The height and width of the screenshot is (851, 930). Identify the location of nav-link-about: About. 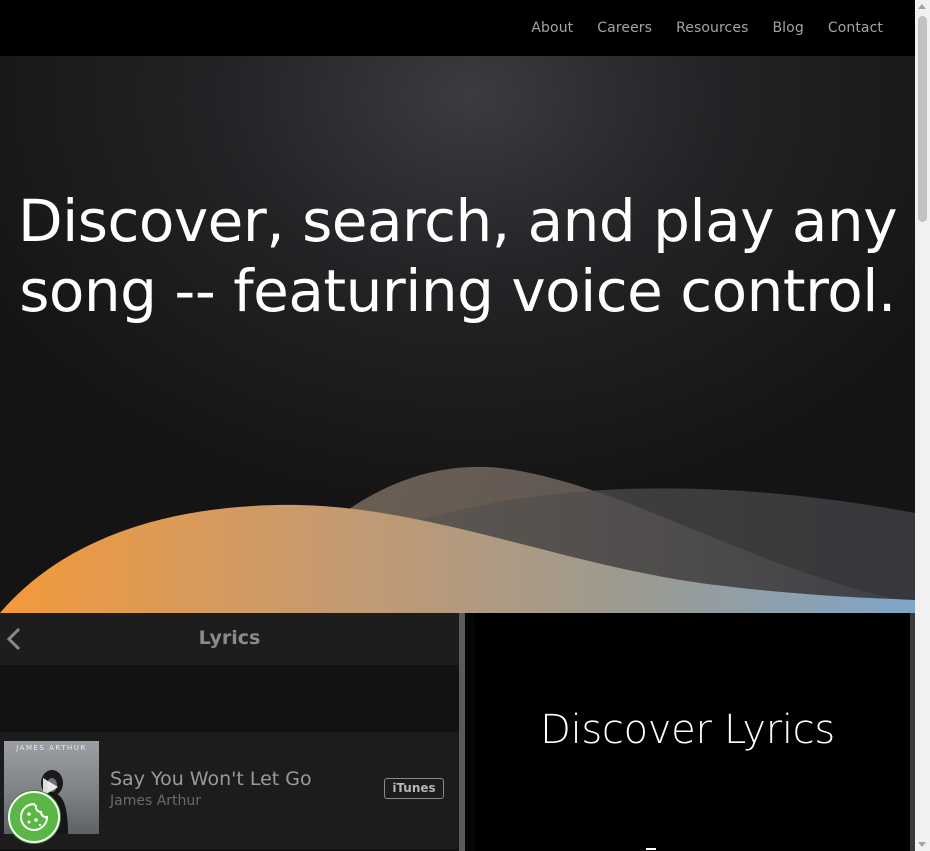
(552, 28).